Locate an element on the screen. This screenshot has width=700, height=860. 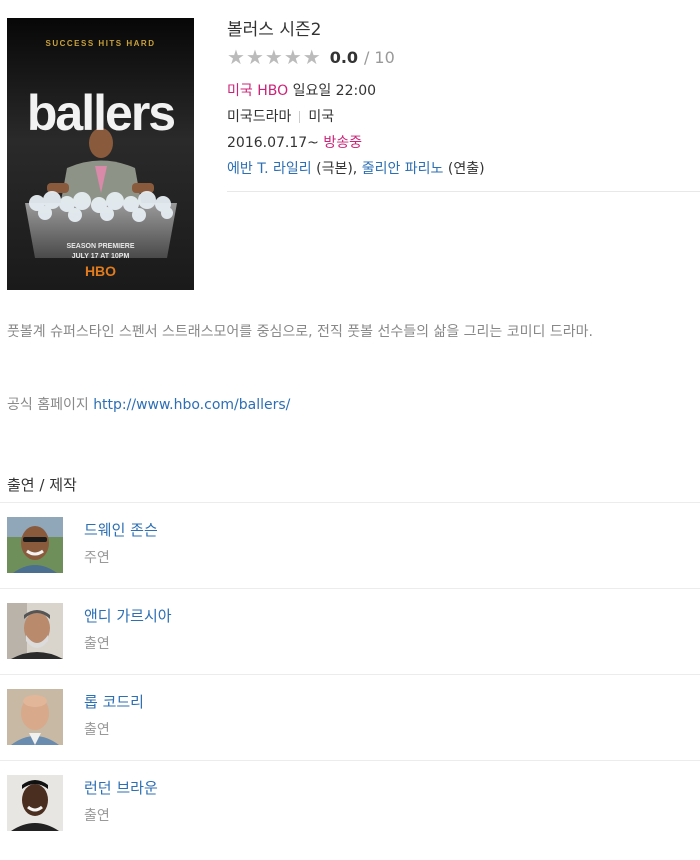
homepage-link: http://www.hbo.com/ballers/ is located at coordinates (191, 405).